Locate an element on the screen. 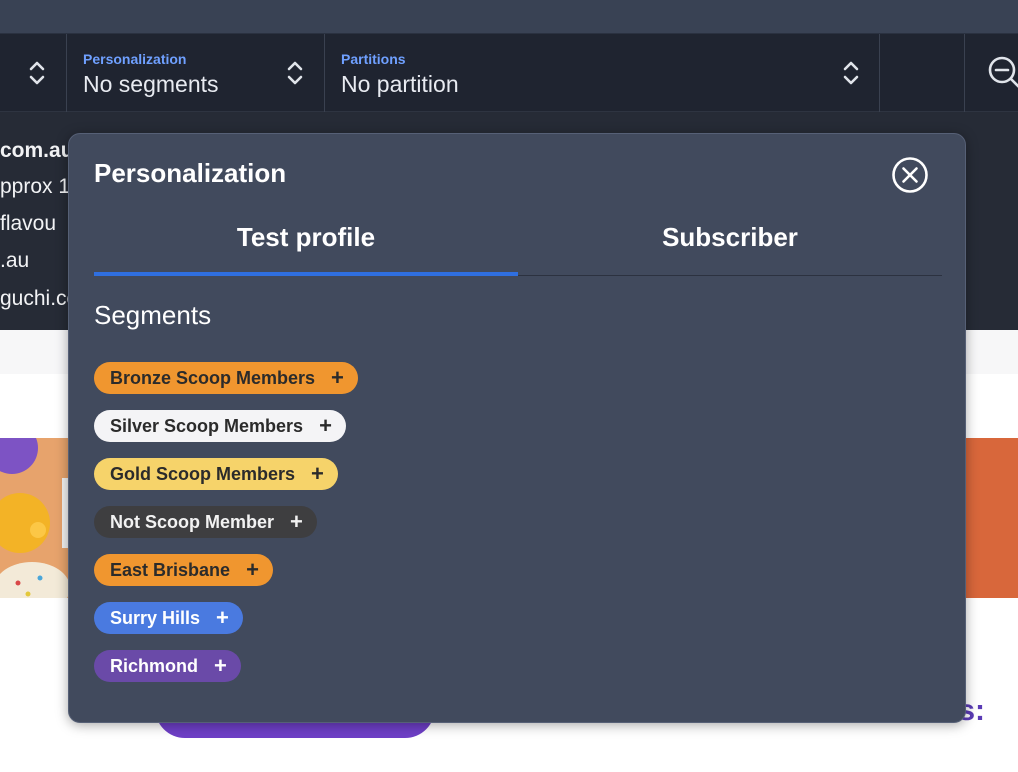  segment-chip: Richmond + is located at coordinates (167, 666).